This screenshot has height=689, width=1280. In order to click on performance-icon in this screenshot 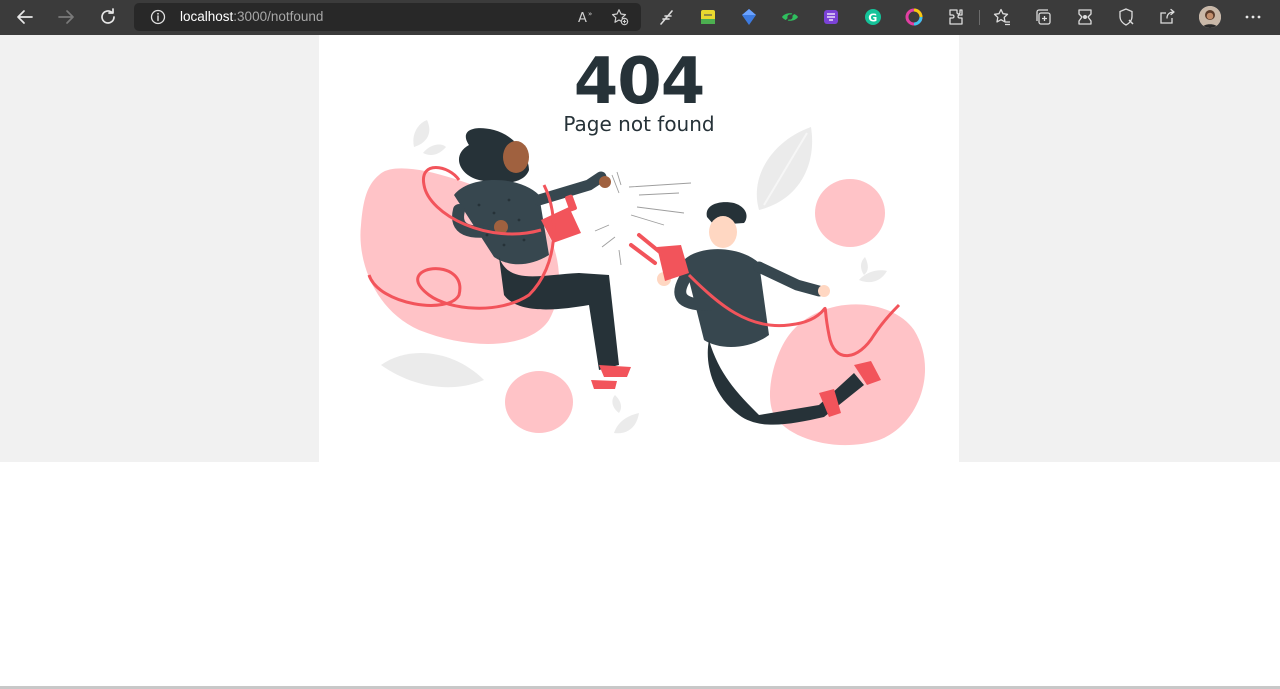, I will do `click(1126, 17)`.